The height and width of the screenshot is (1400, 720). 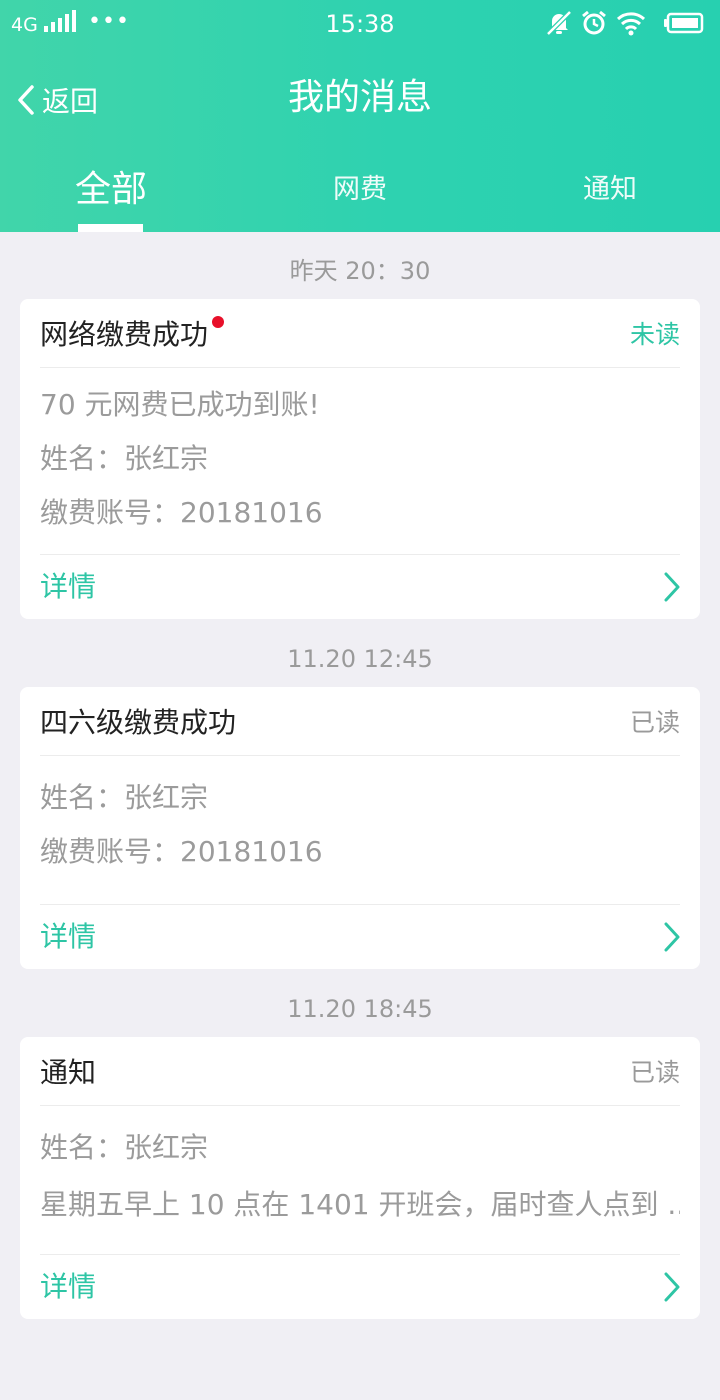 I want to click on clock: 15:38, so click(x=360, y=24).